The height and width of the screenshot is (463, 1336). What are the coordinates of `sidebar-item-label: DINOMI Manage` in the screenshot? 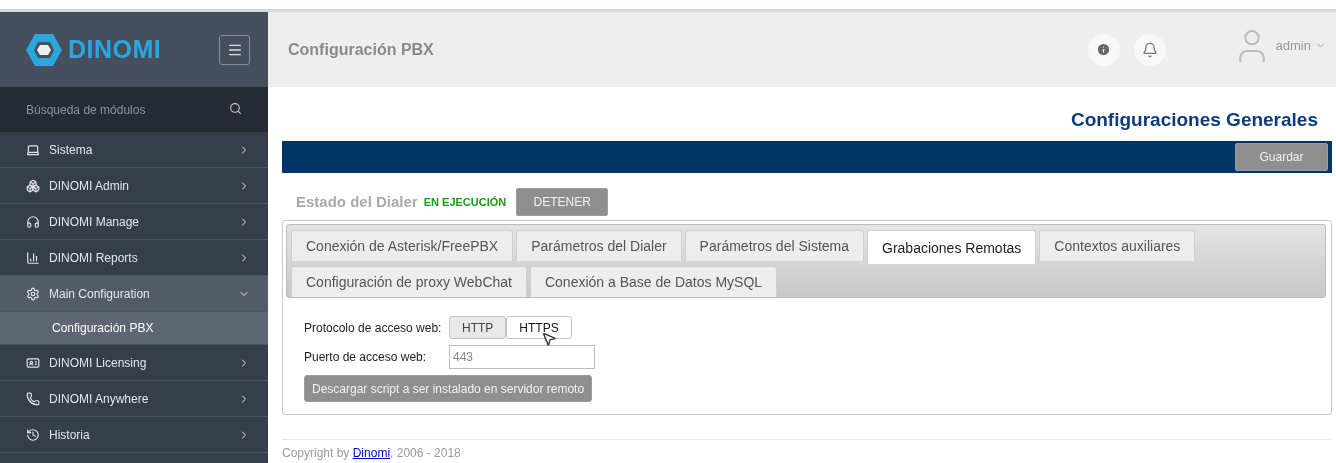 It's located at (94, 221).